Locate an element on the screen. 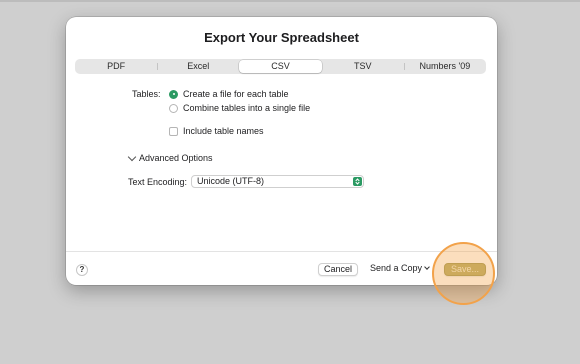 This screenshot has height=364, width=580. text-encoding-value: Unicode (UTF-8) is located at coordinates (231, 181).